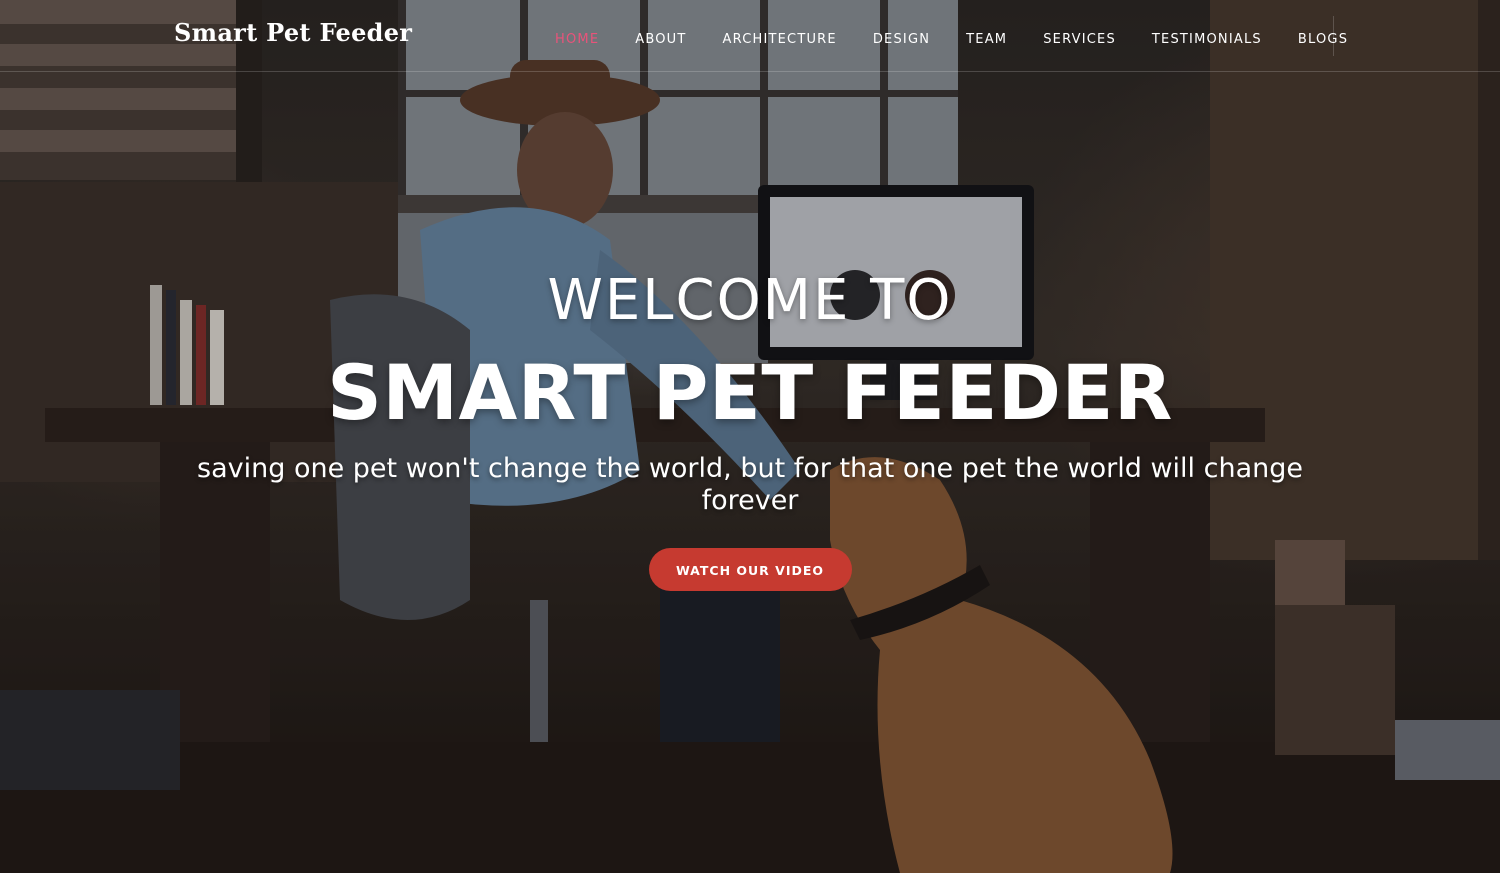 The height and width of the screenshot is (873, 1500). Describe the element at coordinates (750, 569) in the screenshot. I see `watch-video-button: WATCH OUR VIDEO` at that location.